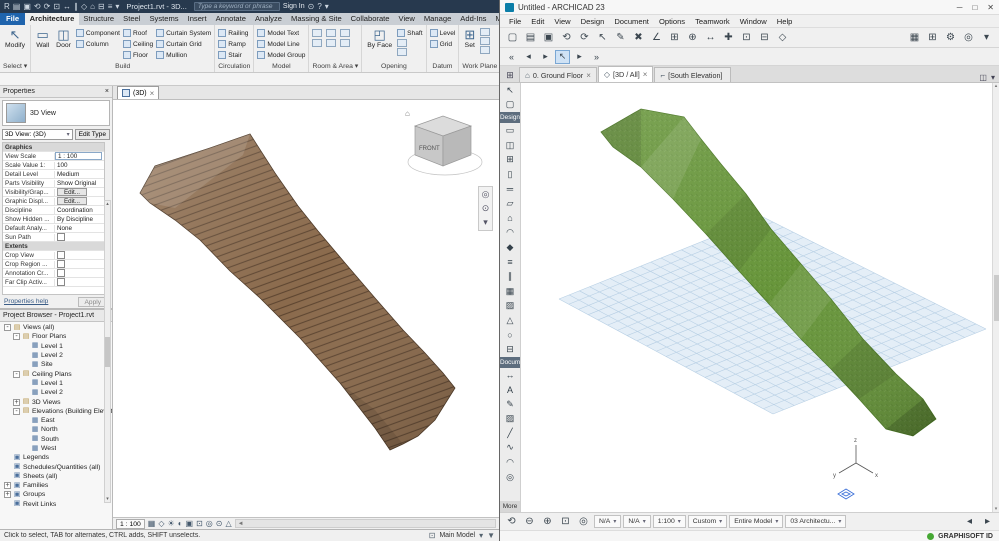 The width and height of the screenshot is (999, 541). What do you see at coordinates (98, 44) in the screenshot?
I see `column-tool-button: Column` at bounding box center [98, 44].